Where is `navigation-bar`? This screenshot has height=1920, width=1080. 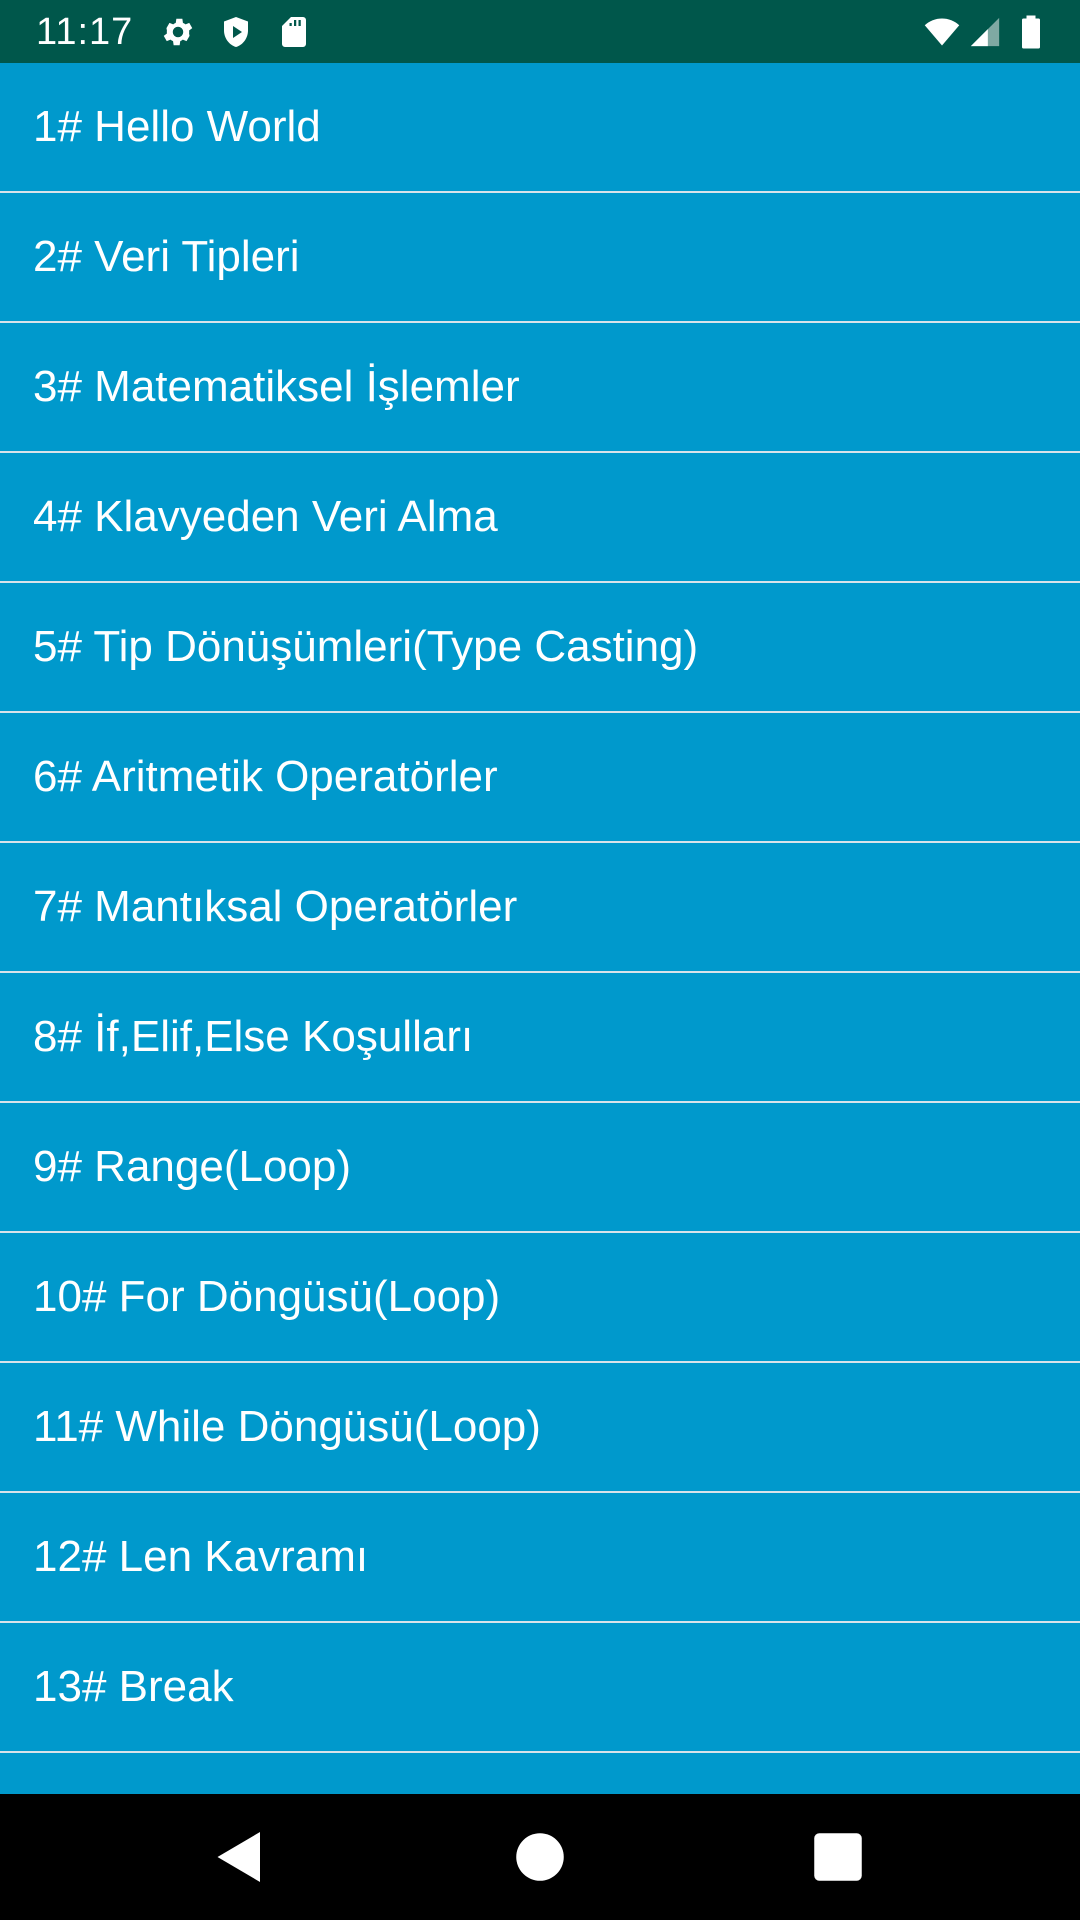
navigation-bar is located at coordinates (540, 1857).